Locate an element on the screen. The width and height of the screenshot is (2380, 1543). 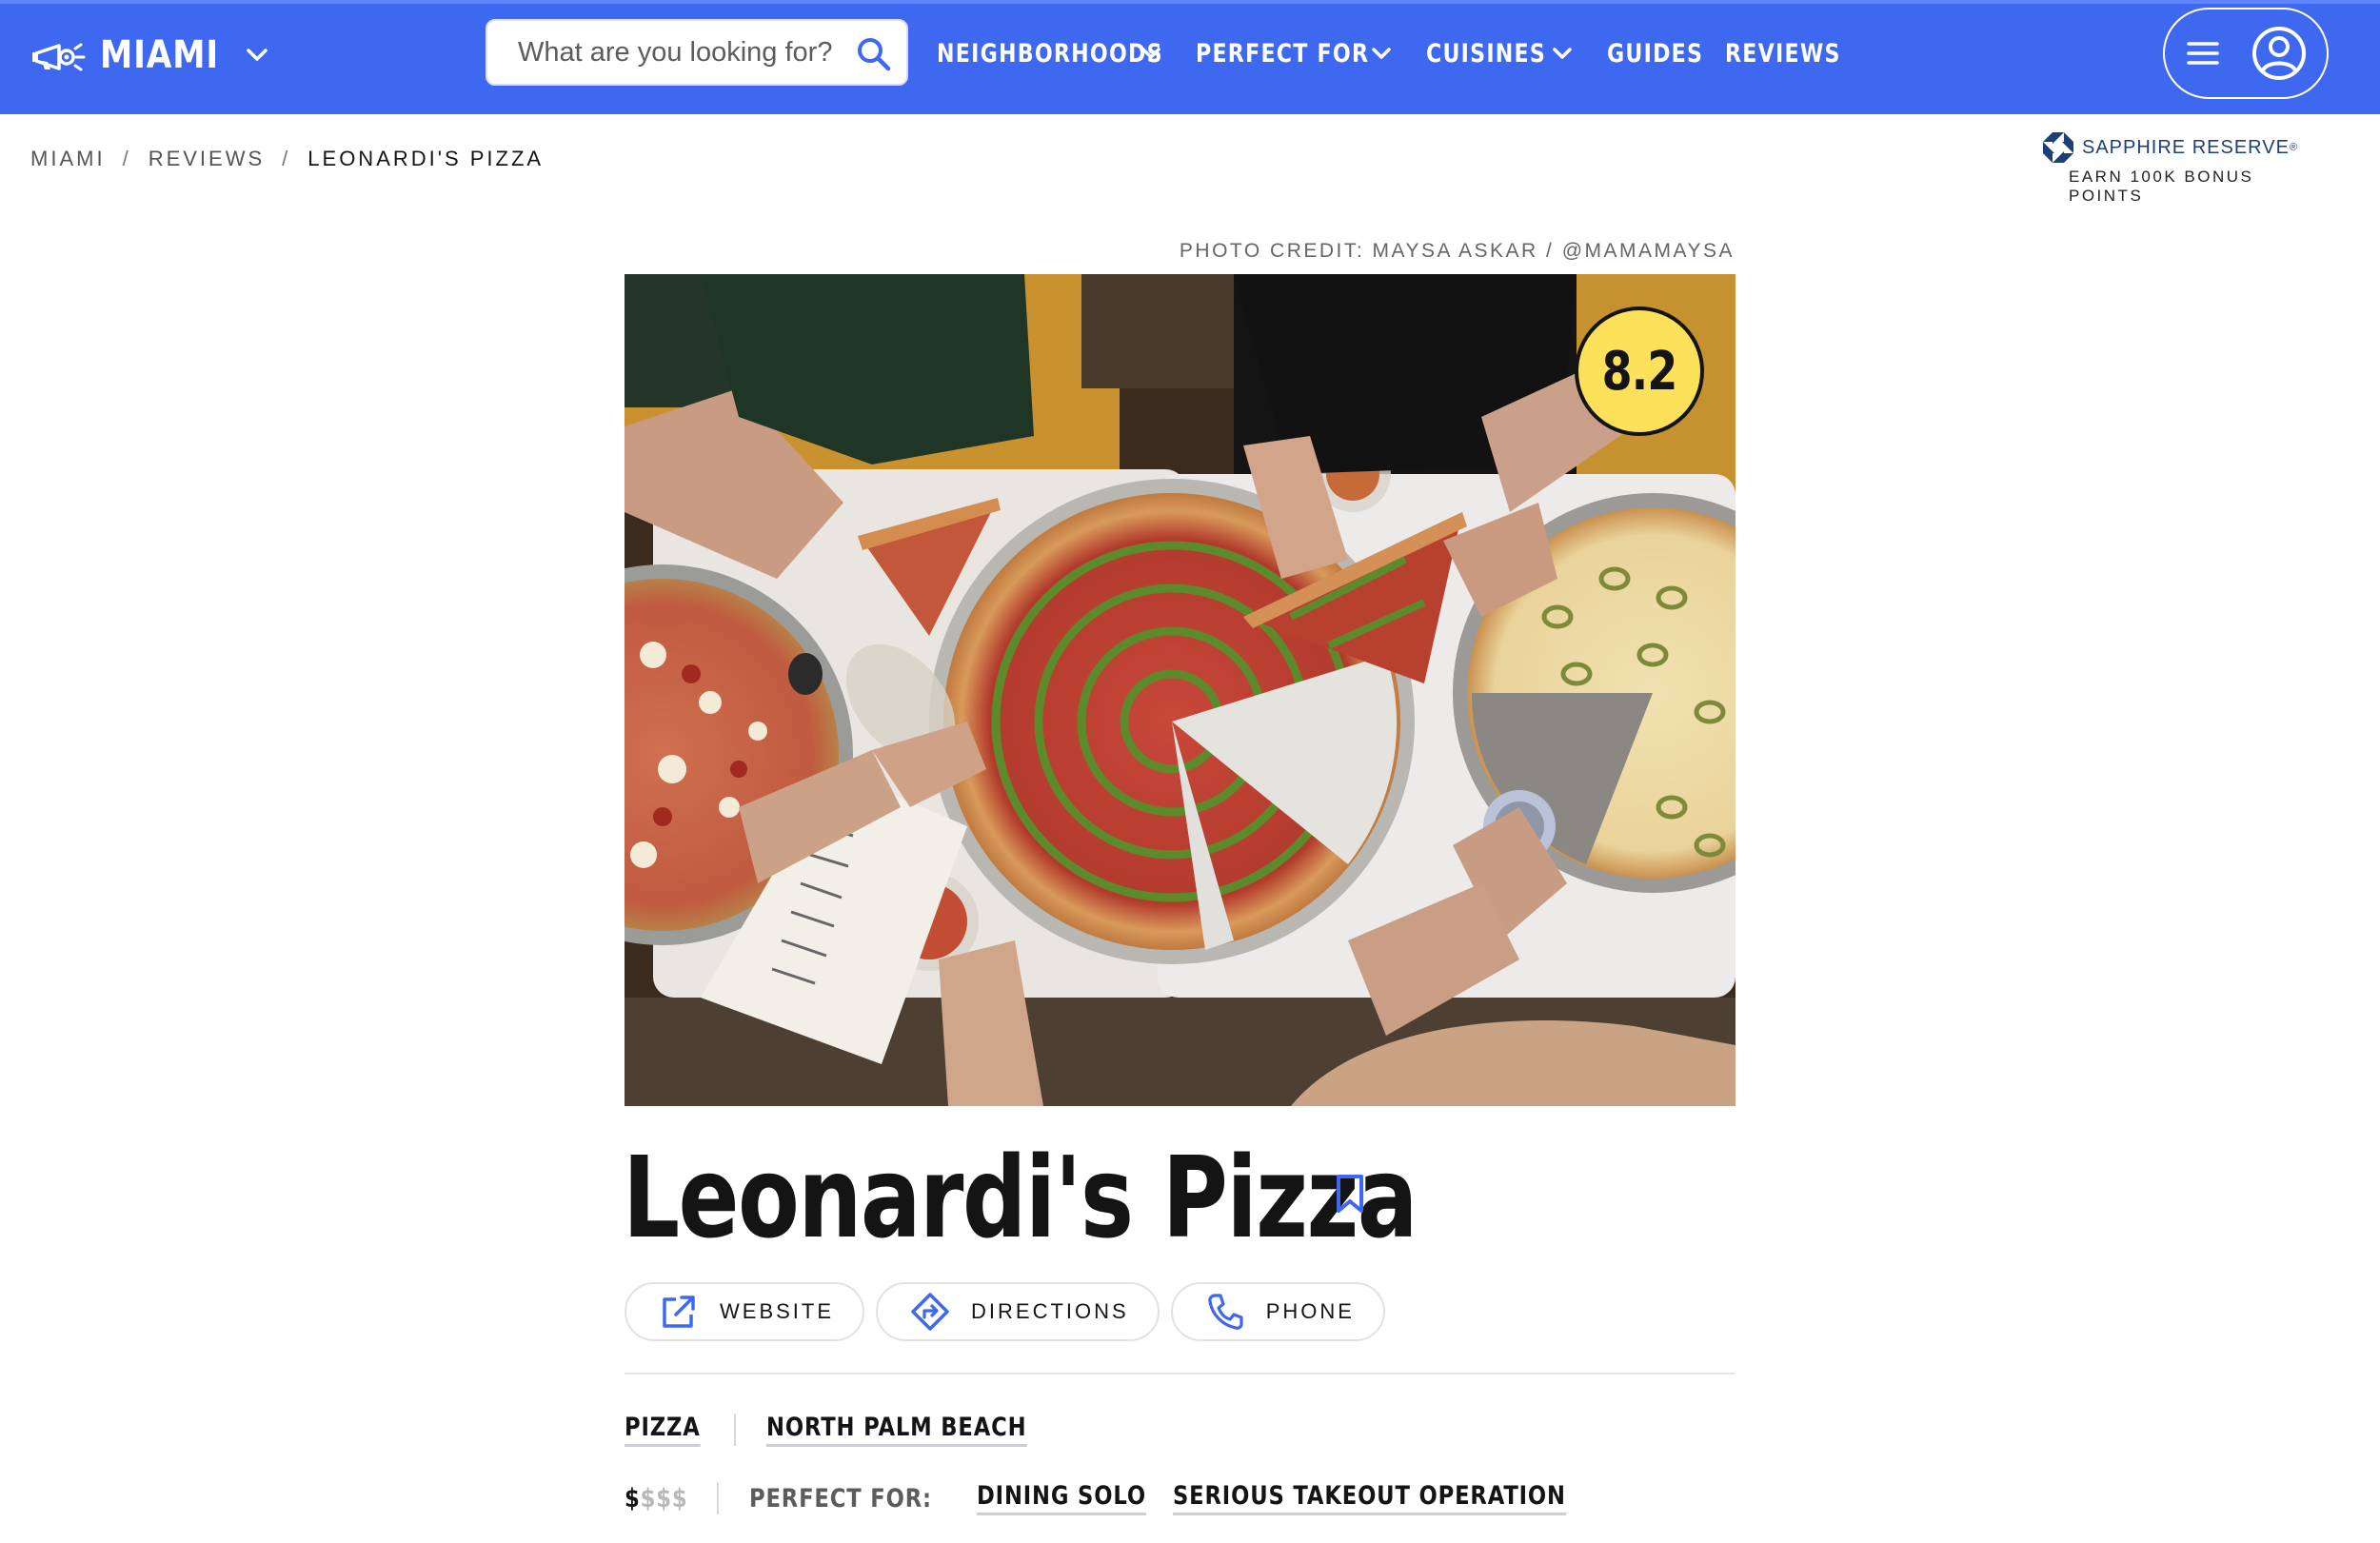
megaphone-icon is located at coordinates (59, 57).